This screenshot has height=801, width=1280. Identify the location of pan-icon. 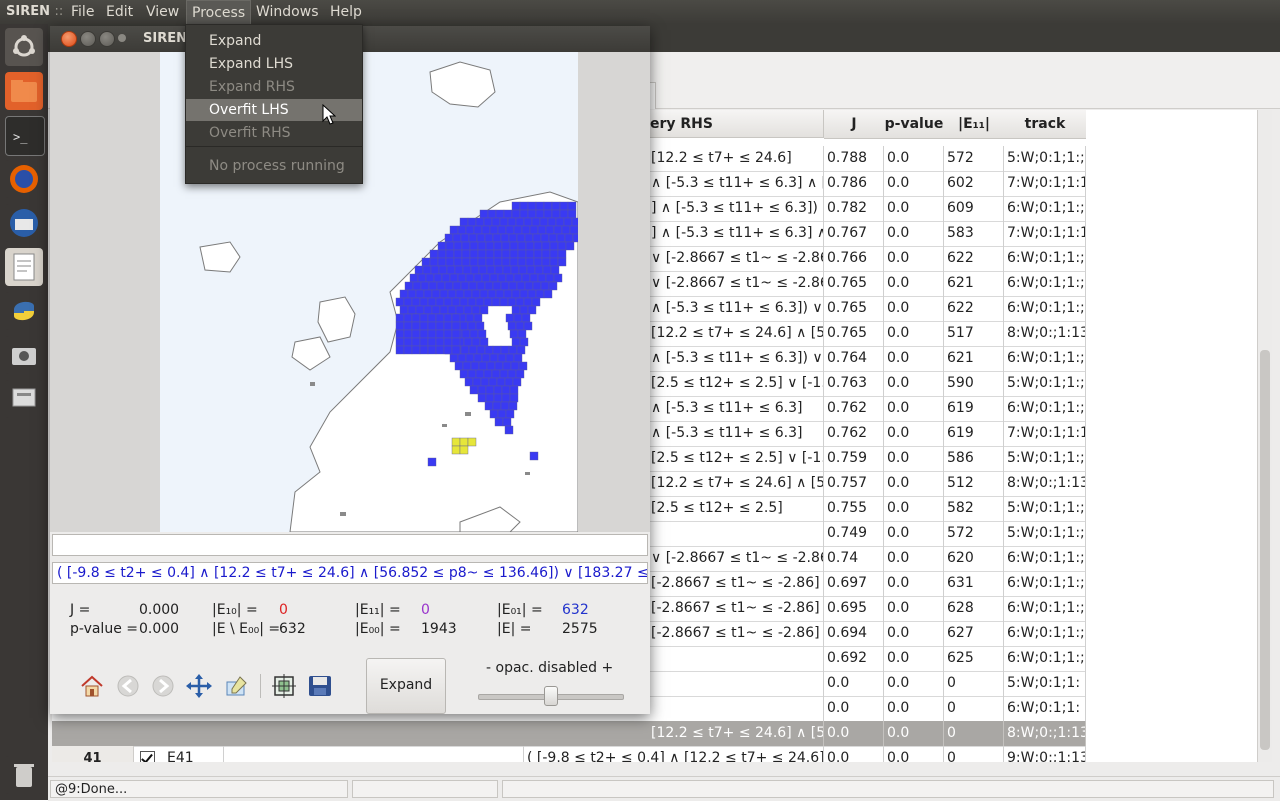
(199, 686).